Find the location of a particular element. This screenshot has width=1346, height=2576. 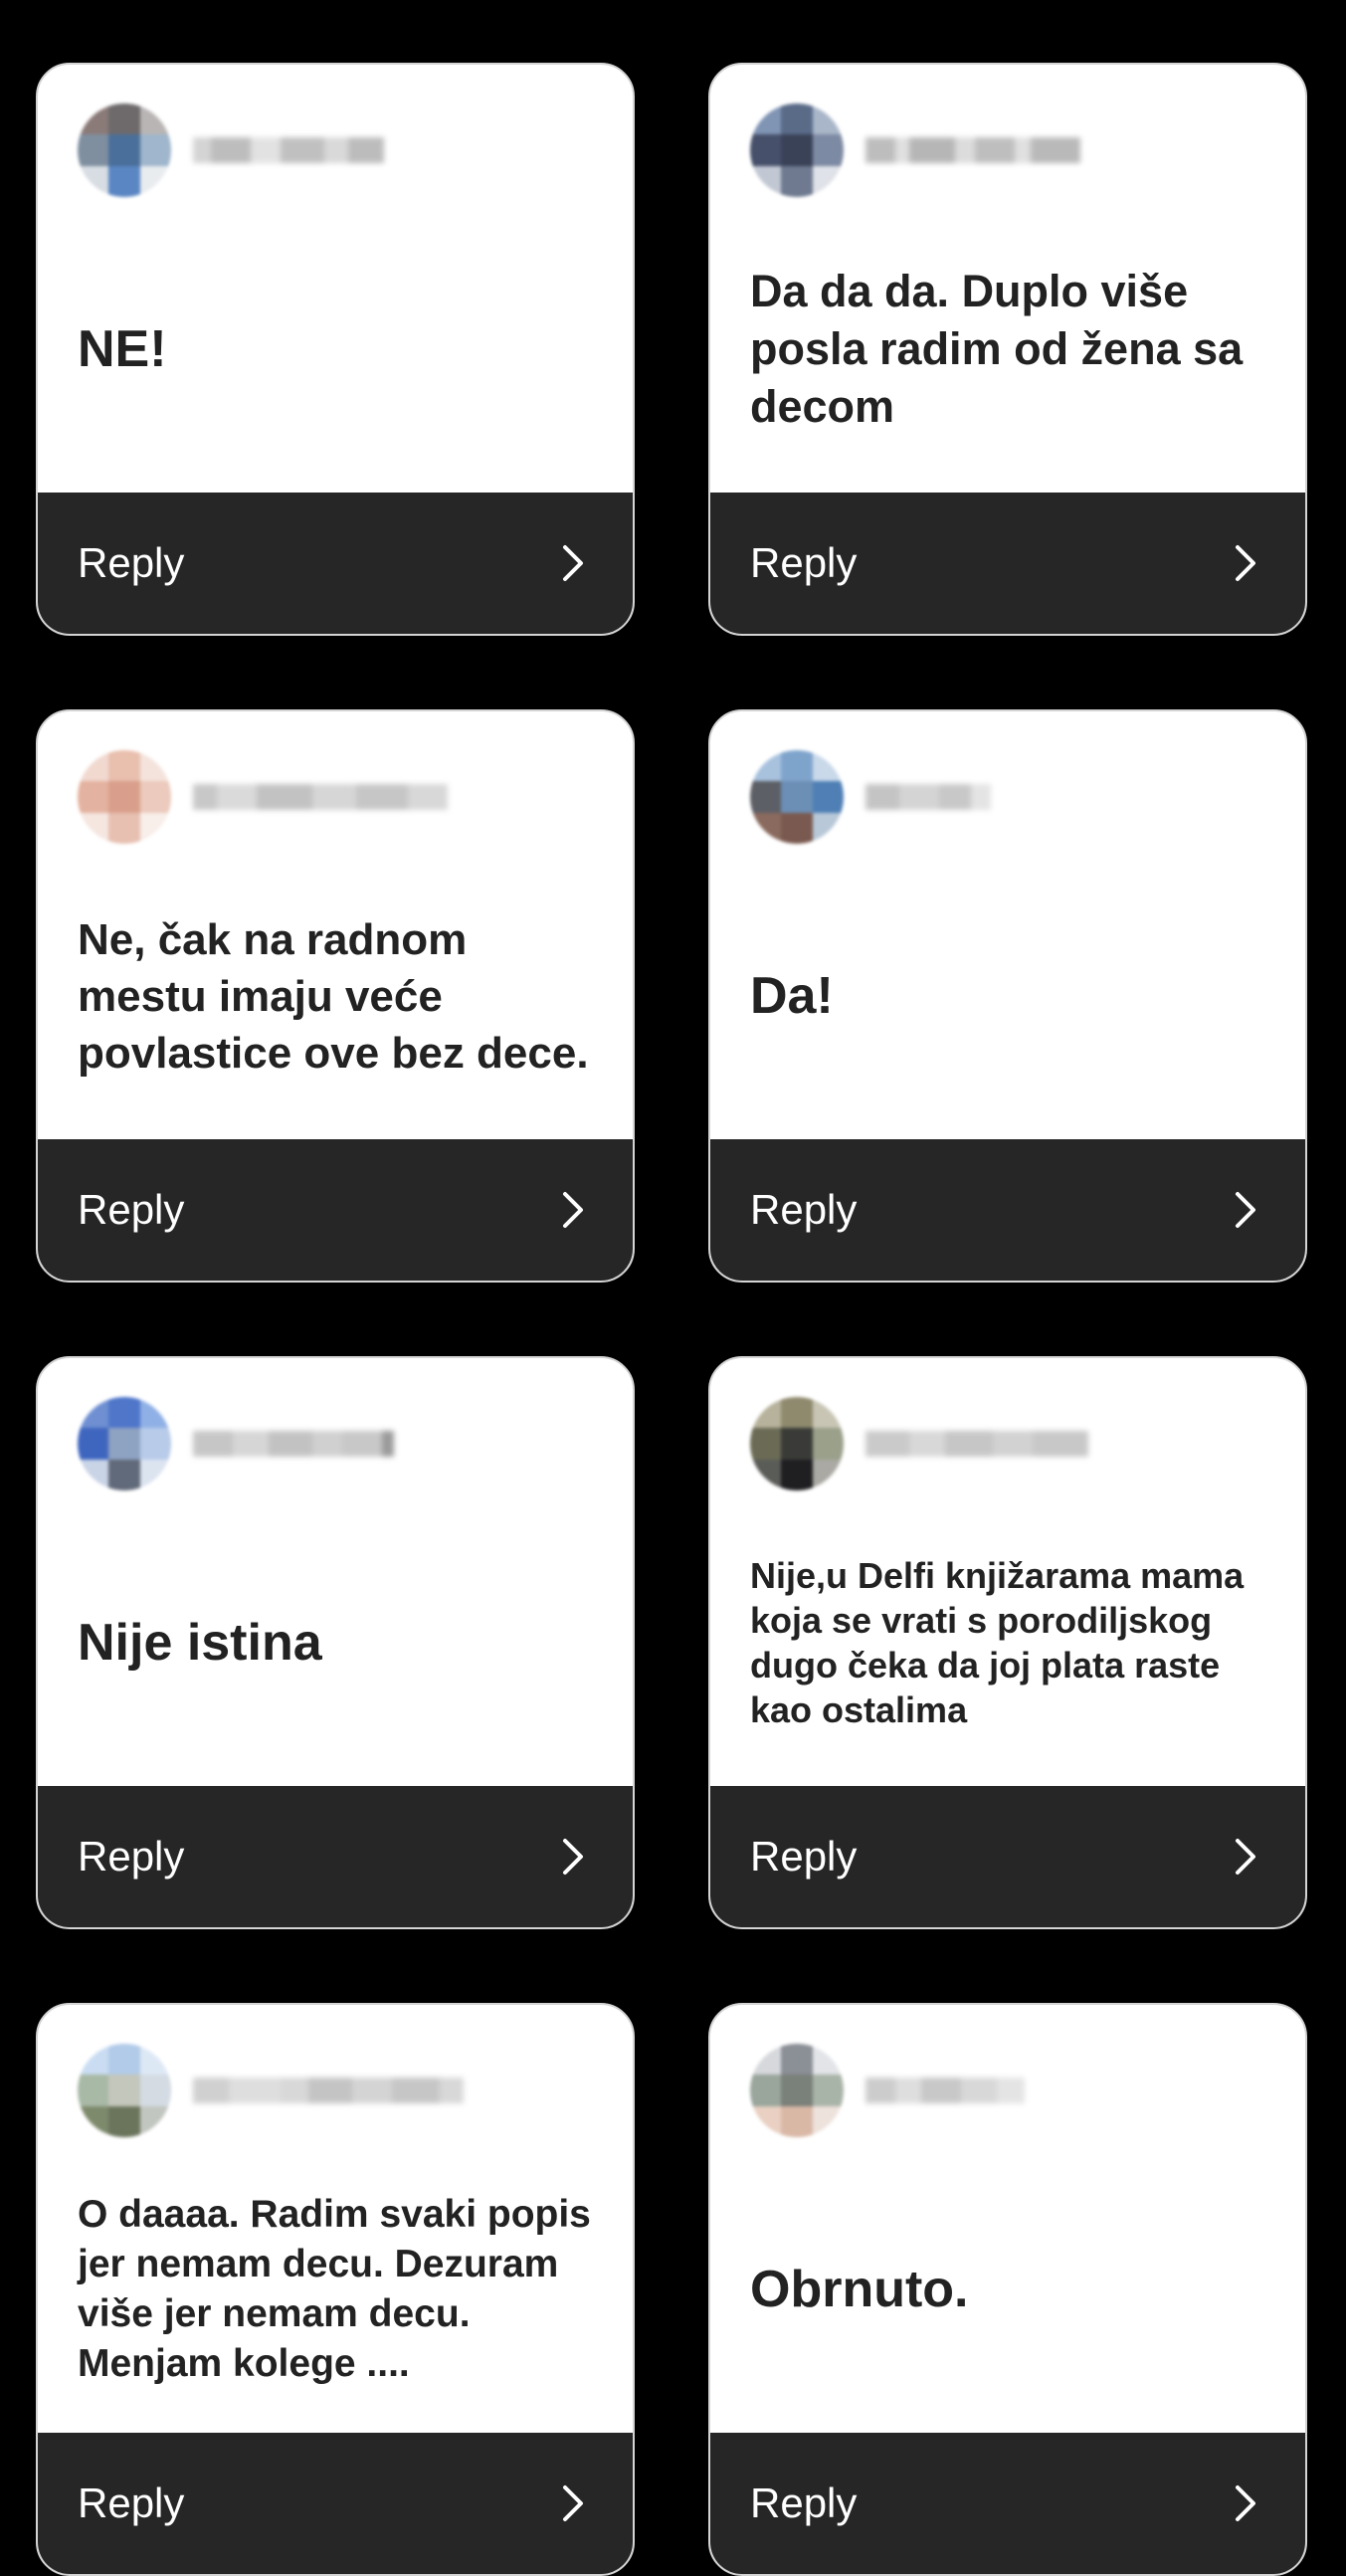

comment-card: Da! Reply is located at coordinates (1007, 996).